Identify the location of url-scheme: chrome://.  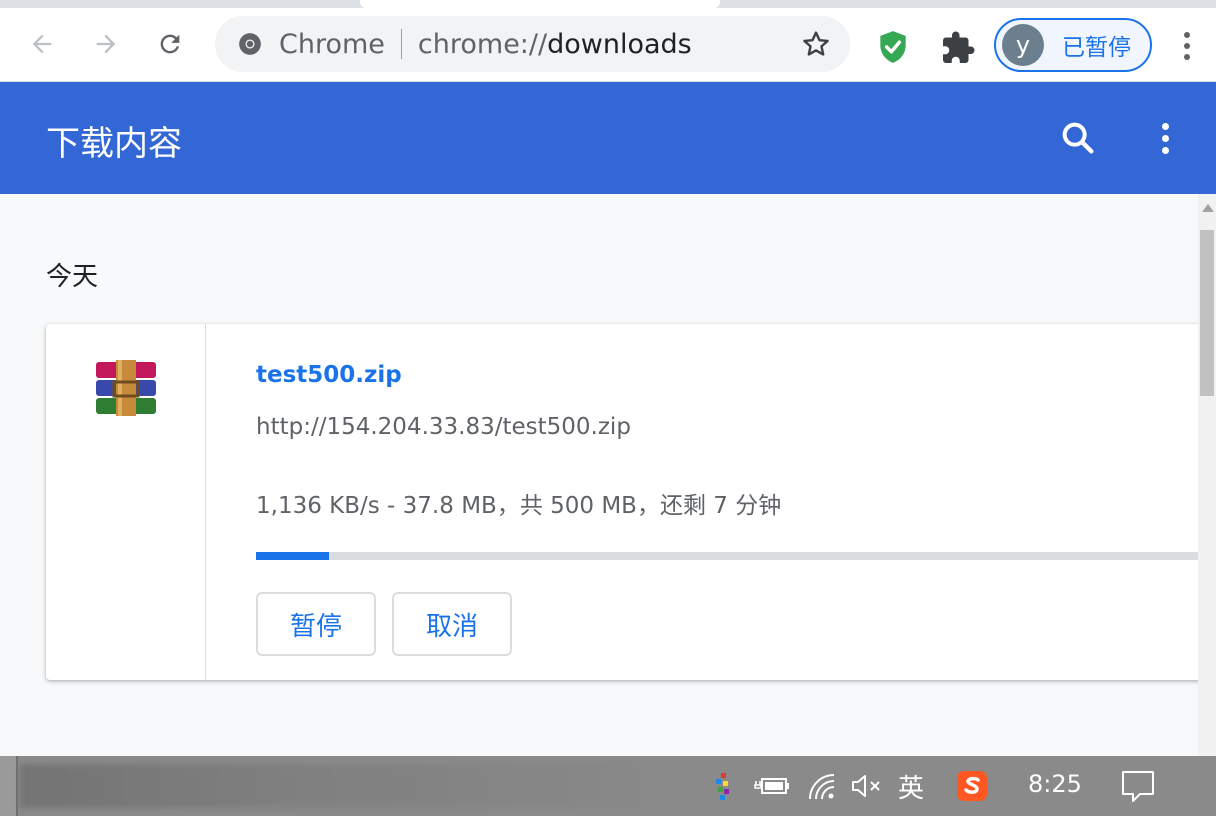
(482, 44).